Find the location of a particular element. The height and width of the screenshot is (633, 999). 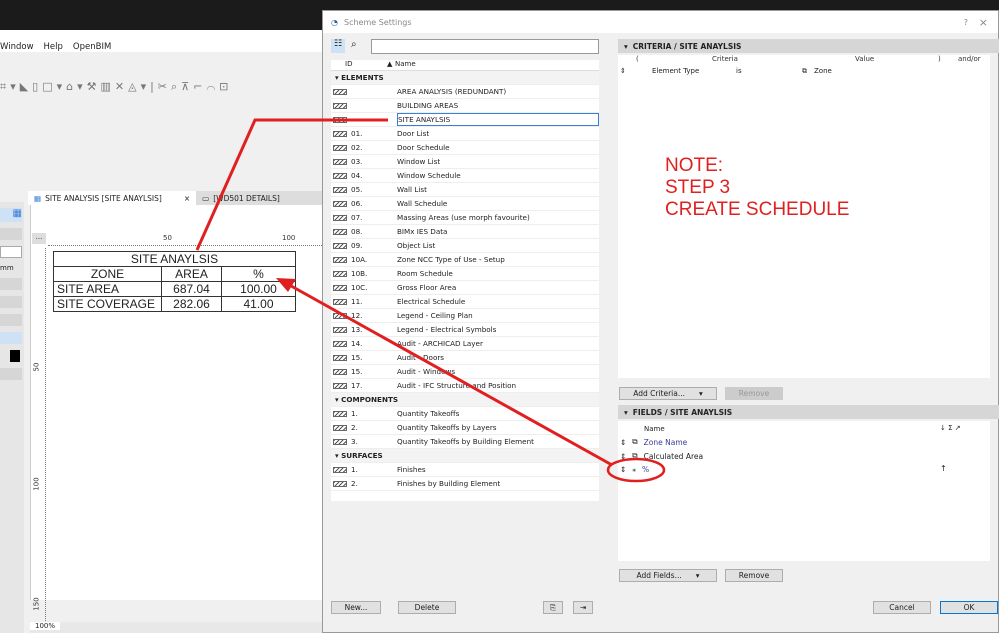

arrowhead is located at coordinates (286, 285).